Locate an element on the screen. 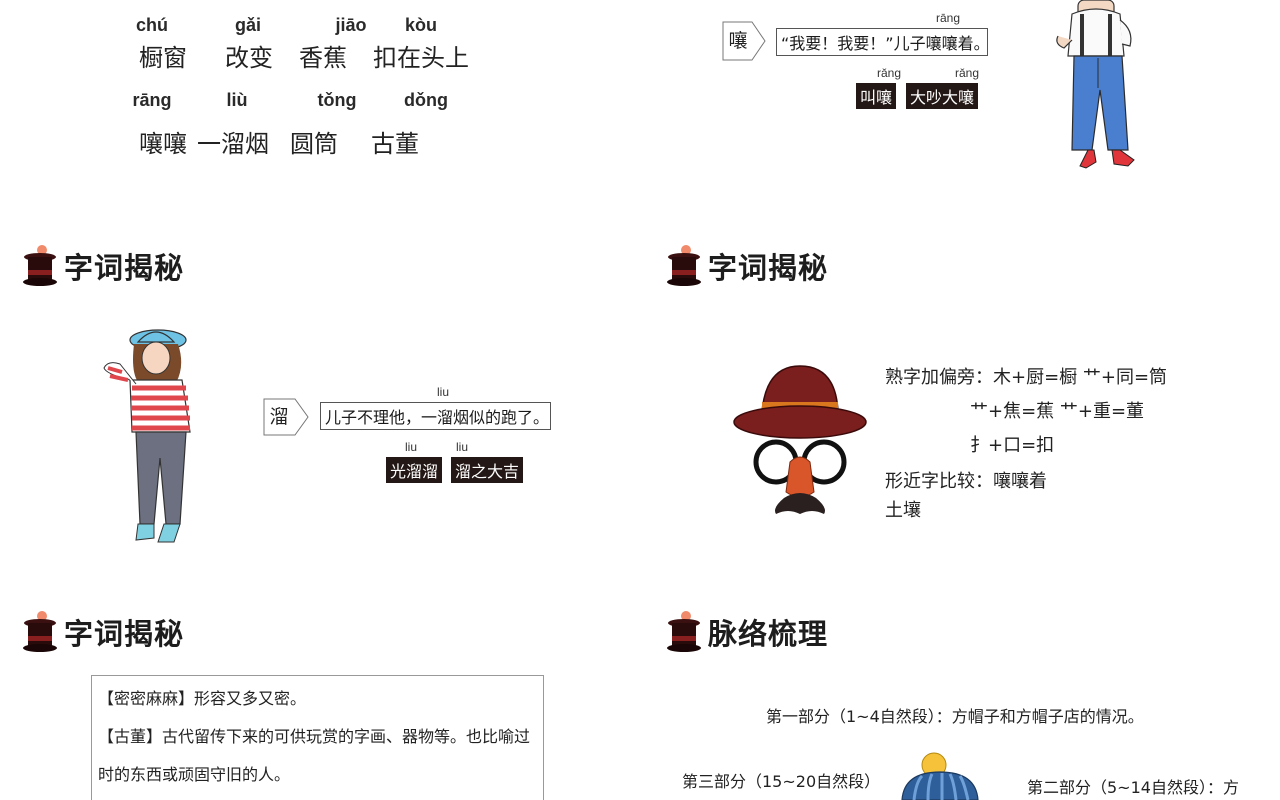 The width and height of the screenshot is (1280, 800). similar-char-line: 形近字比较：嚷嚷着 is located at coordinates (966, 481).